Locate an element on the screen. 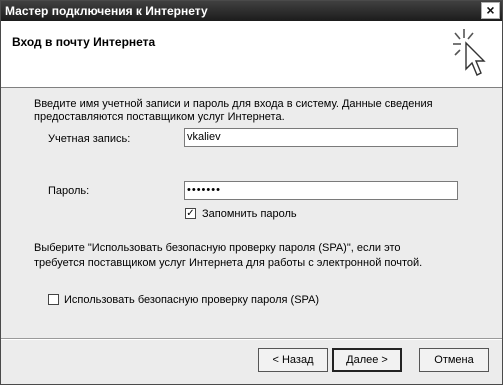 Image resolution: width=503 pixels, height=385 pixels. remember-password-checkbox: ✓ is located at coordinates (190, 213).